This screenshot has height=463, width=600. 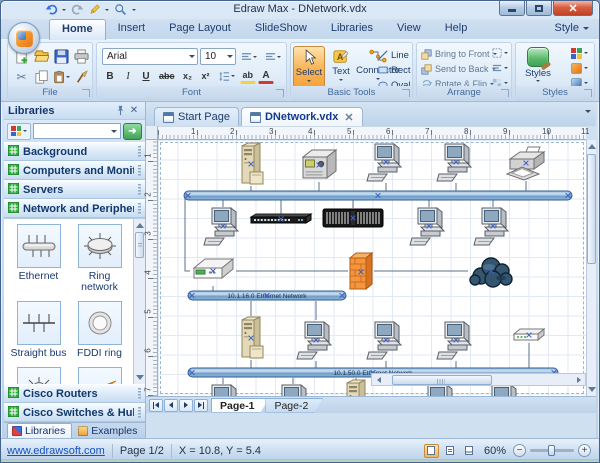 I want to click on close-tab-icon: ✕, so click(x=348, y=117).